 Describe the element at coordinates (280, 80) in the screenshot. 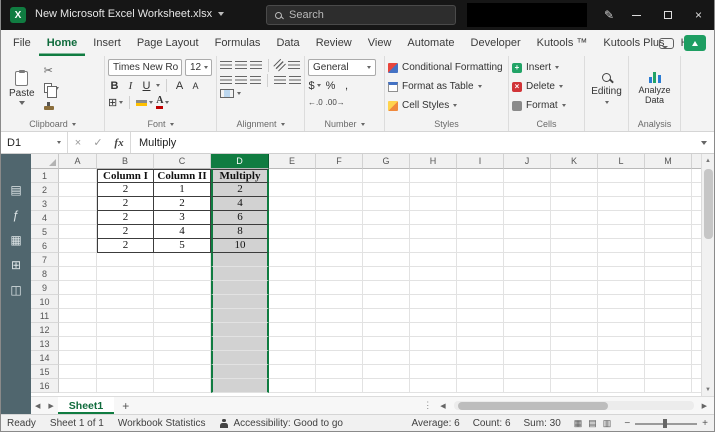

I see `decrease-indent-icon` at that location.